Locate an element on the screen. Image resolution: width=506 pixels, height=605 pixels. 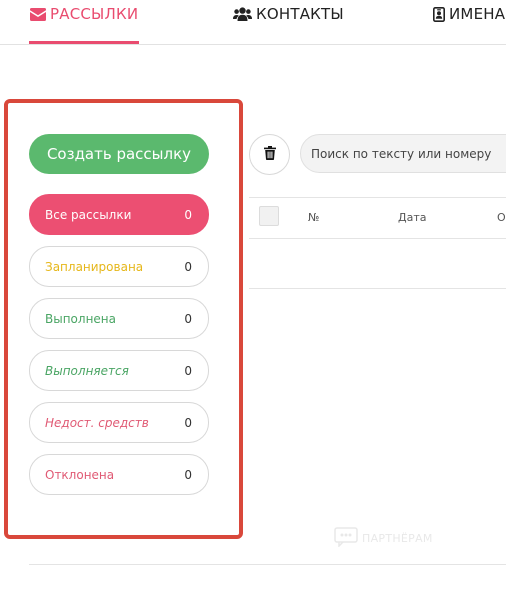
filter-label: Выполнена is located at coordinates (80, 318).